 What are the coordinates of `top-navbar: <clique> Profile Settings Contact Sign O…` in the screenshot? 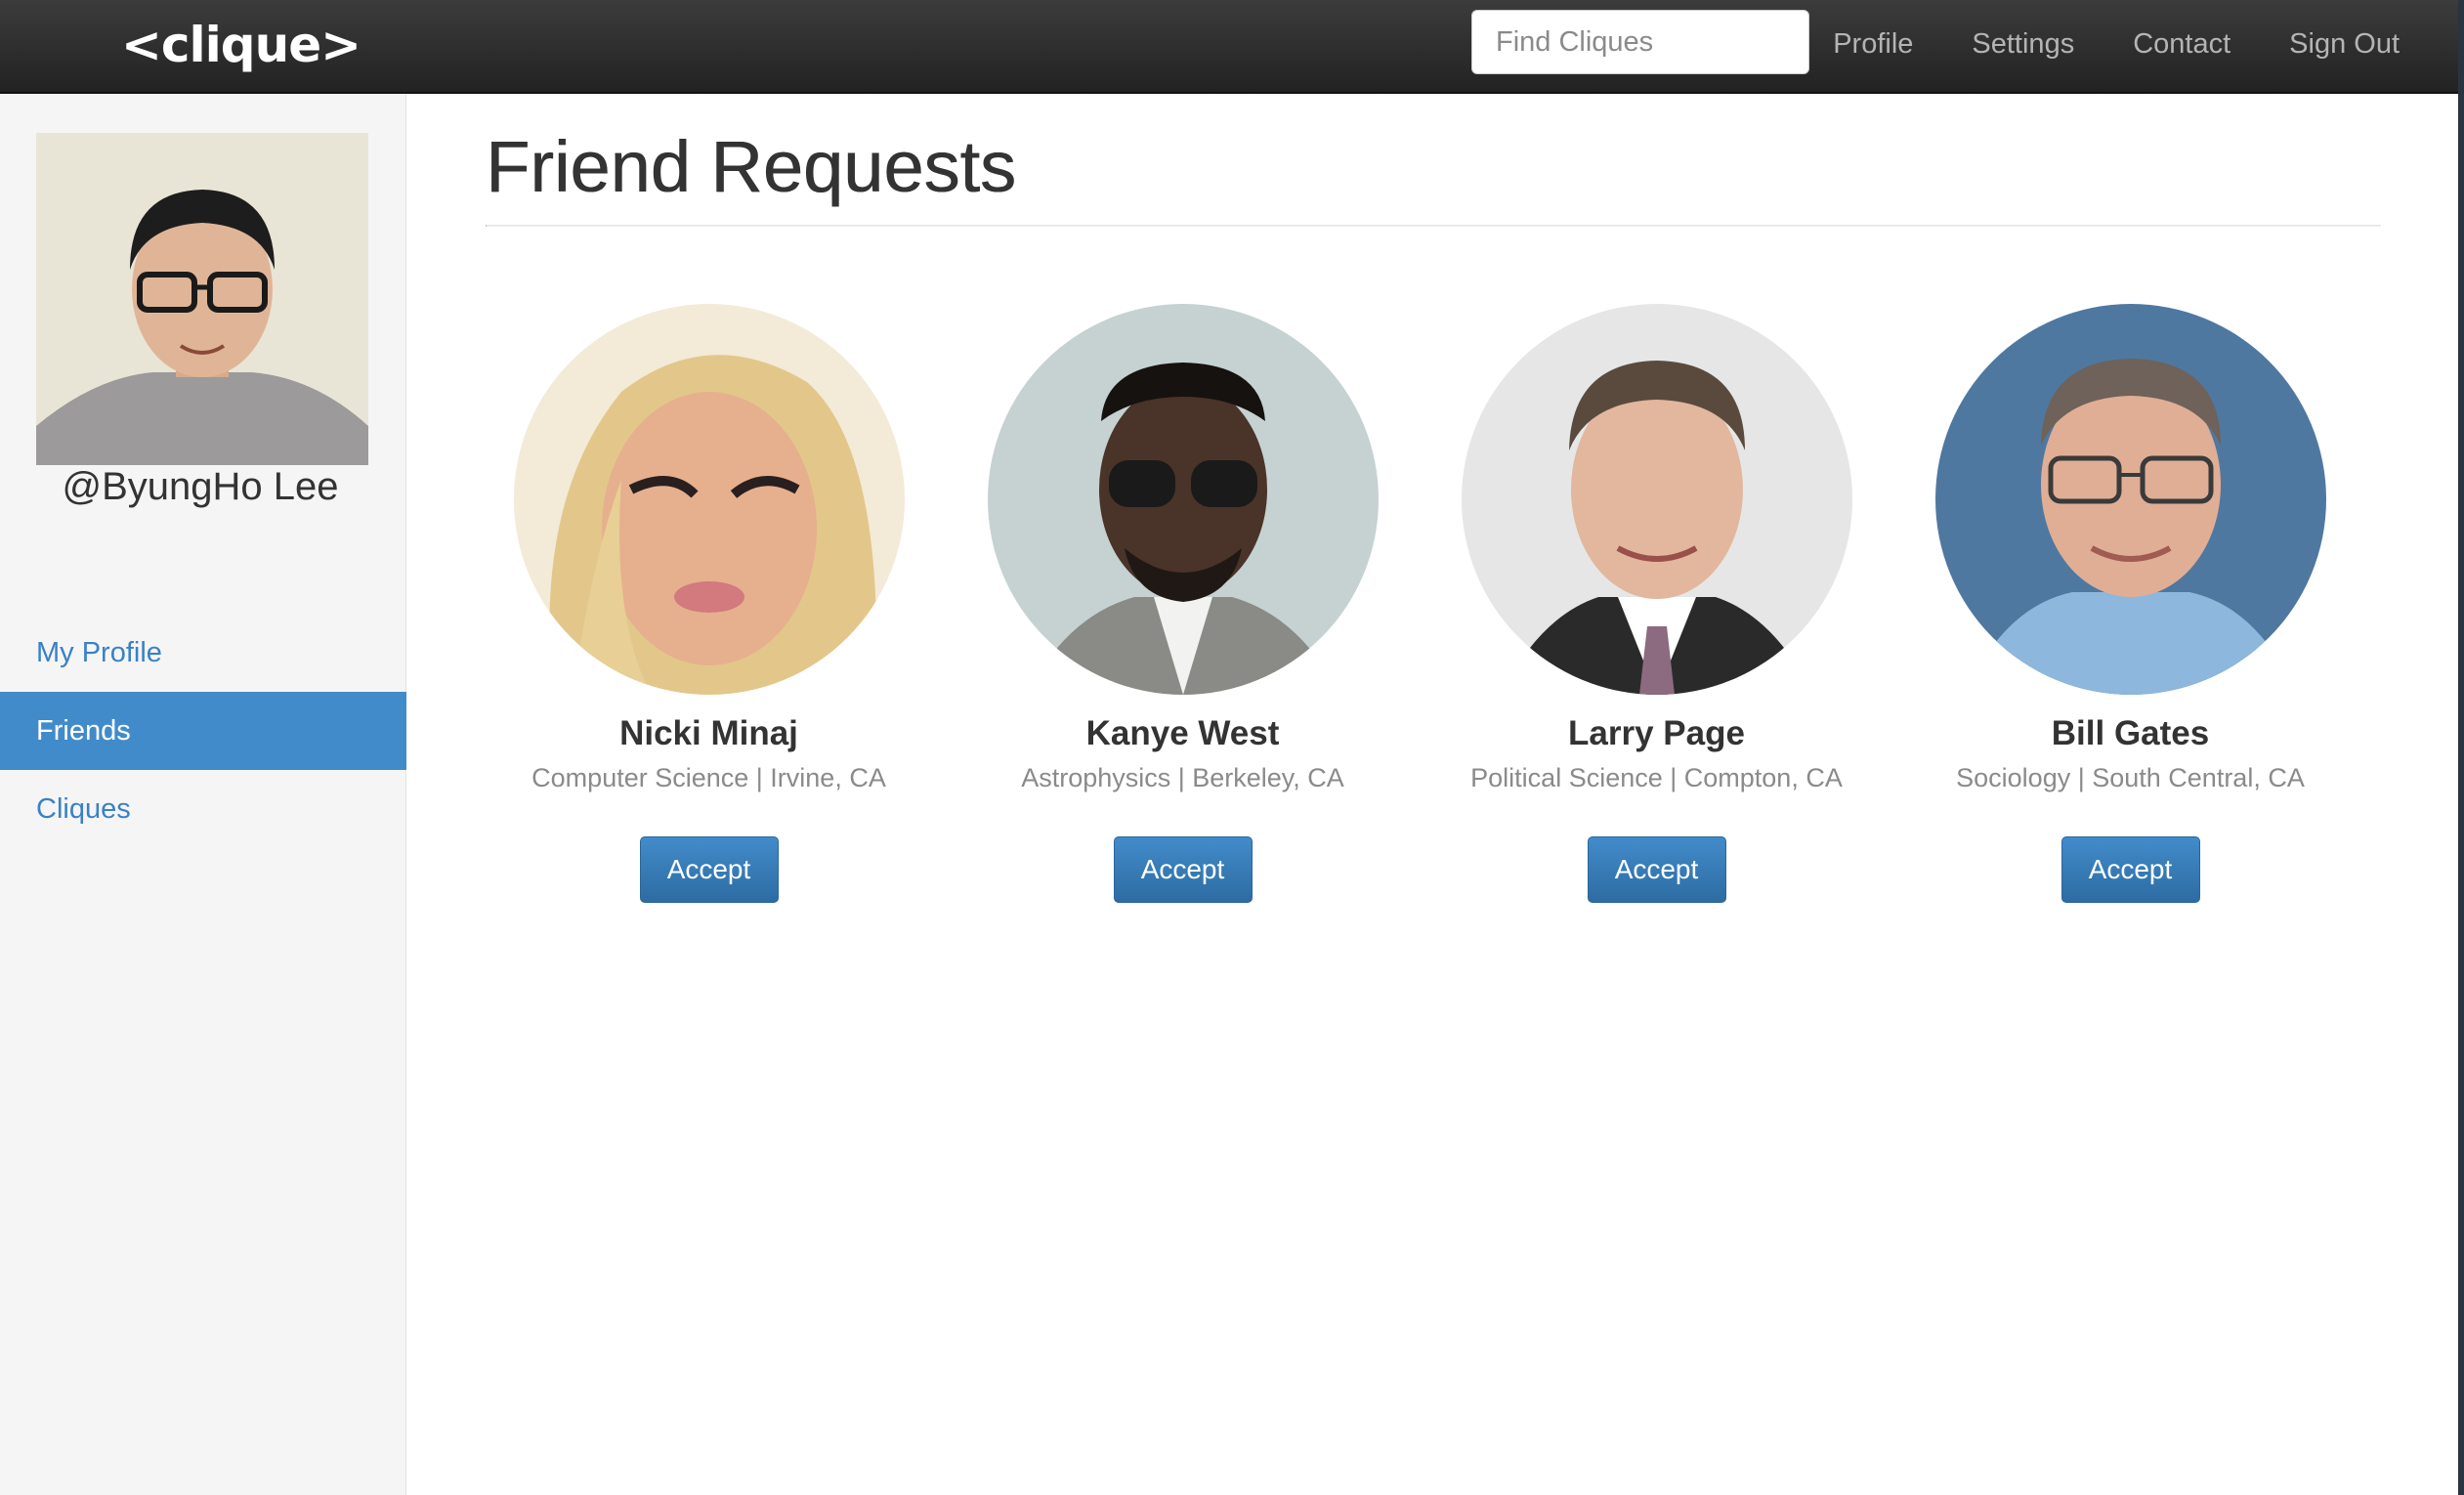 It's located at (1229, 47).